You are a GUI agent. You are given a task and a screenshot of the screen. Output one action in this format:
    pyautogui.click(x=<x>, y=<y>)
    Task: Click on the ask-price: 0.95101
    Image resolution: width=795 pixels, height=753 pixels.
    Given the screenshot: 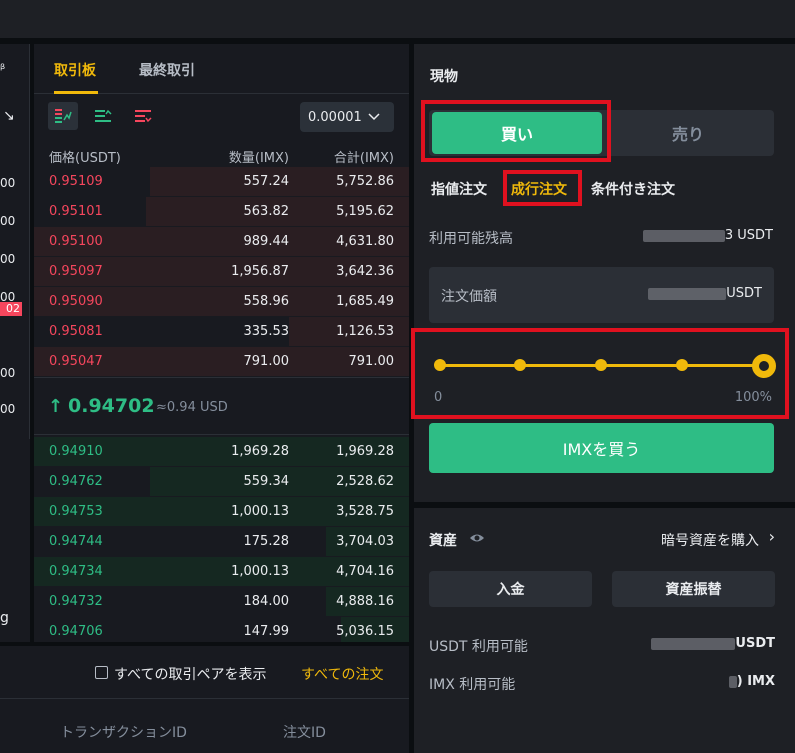 What is the action you would take?
    pyautogui.click(x=76, y=211)
    